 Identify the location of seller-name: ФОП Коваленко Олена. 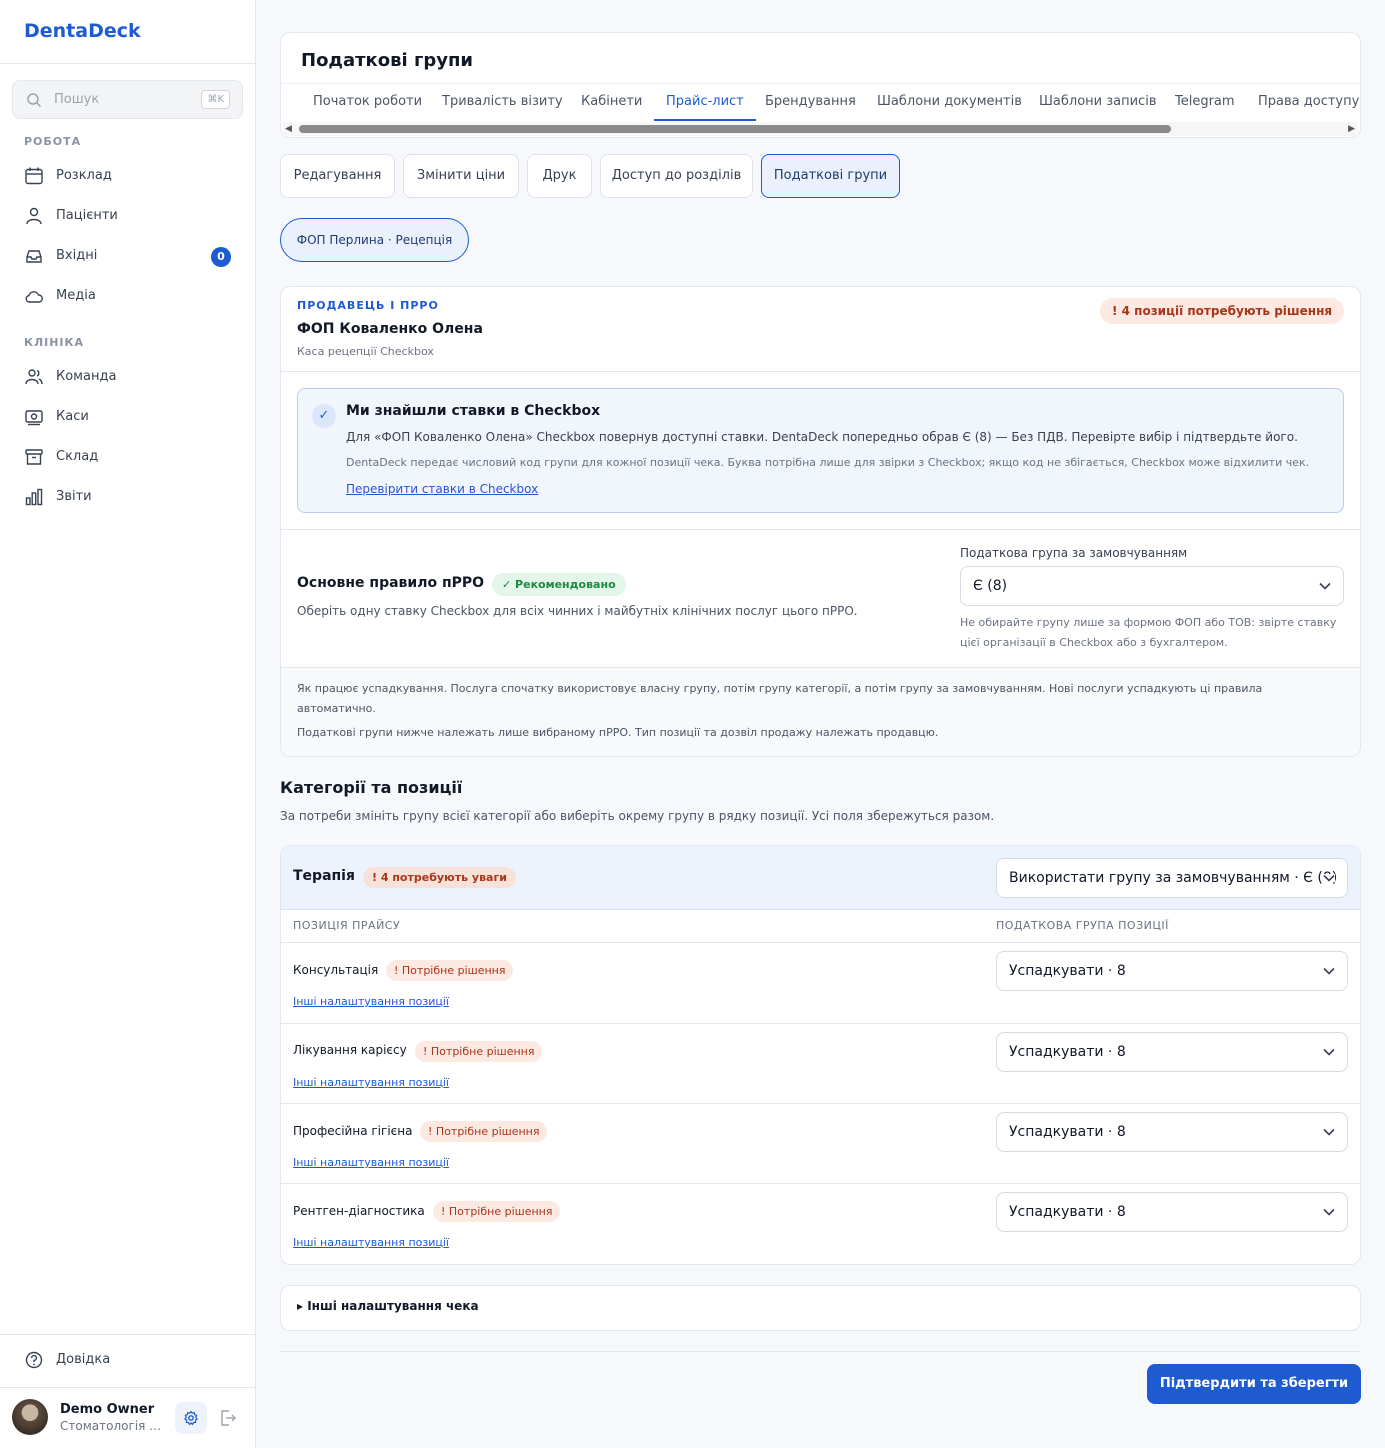
(390, 329).